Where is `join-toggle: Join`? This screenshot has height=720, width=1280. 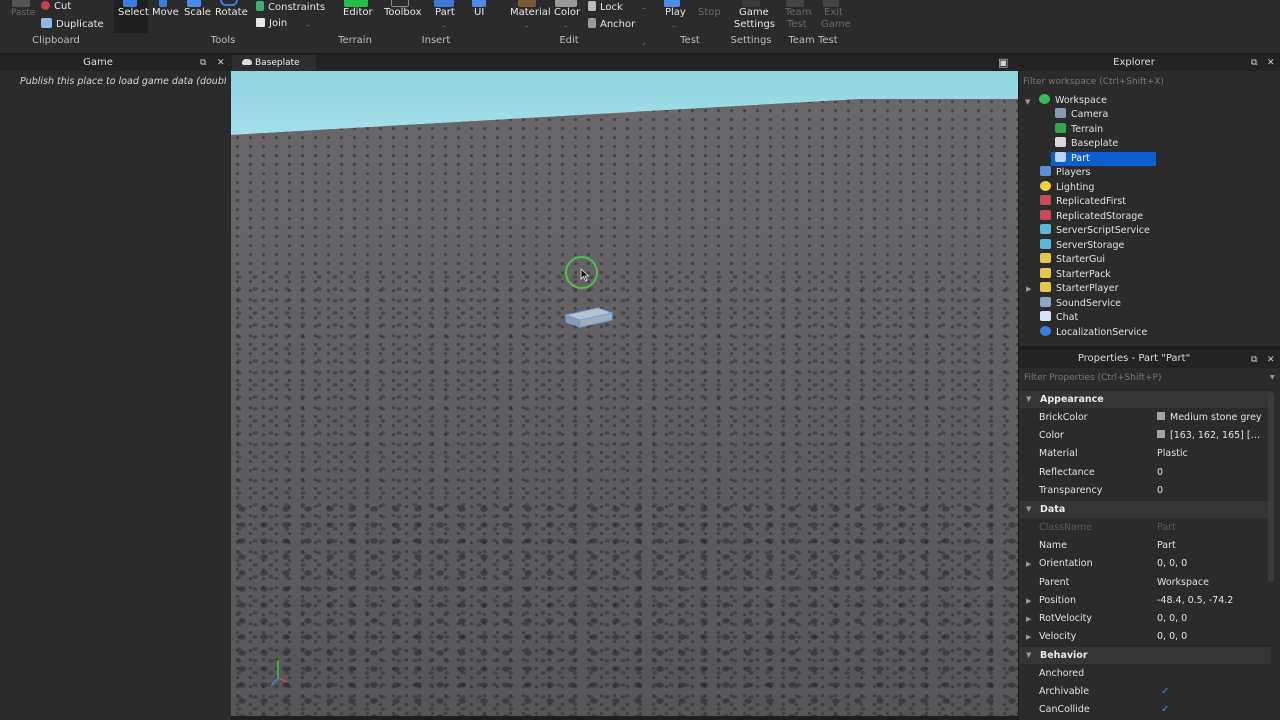 join-toggle: Join is located at coordinates (271, 23).